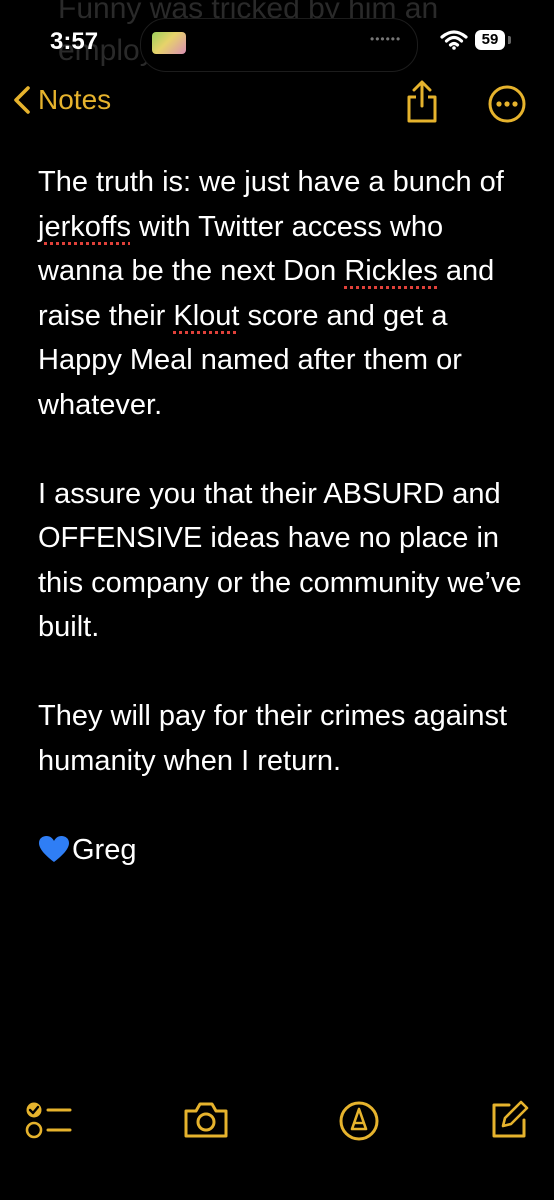  Describe the element at coordinates (206, 1120) in the screenshot. I see `camera-icon` at that location.